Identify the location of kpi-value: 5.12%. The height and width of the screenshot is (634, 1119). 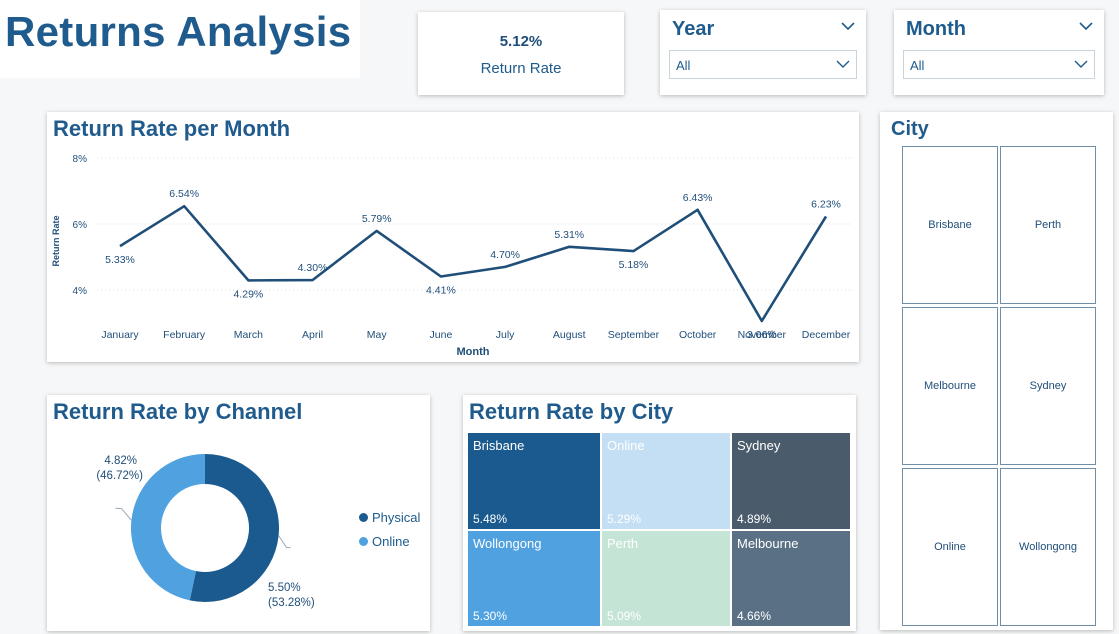
(521, 41).